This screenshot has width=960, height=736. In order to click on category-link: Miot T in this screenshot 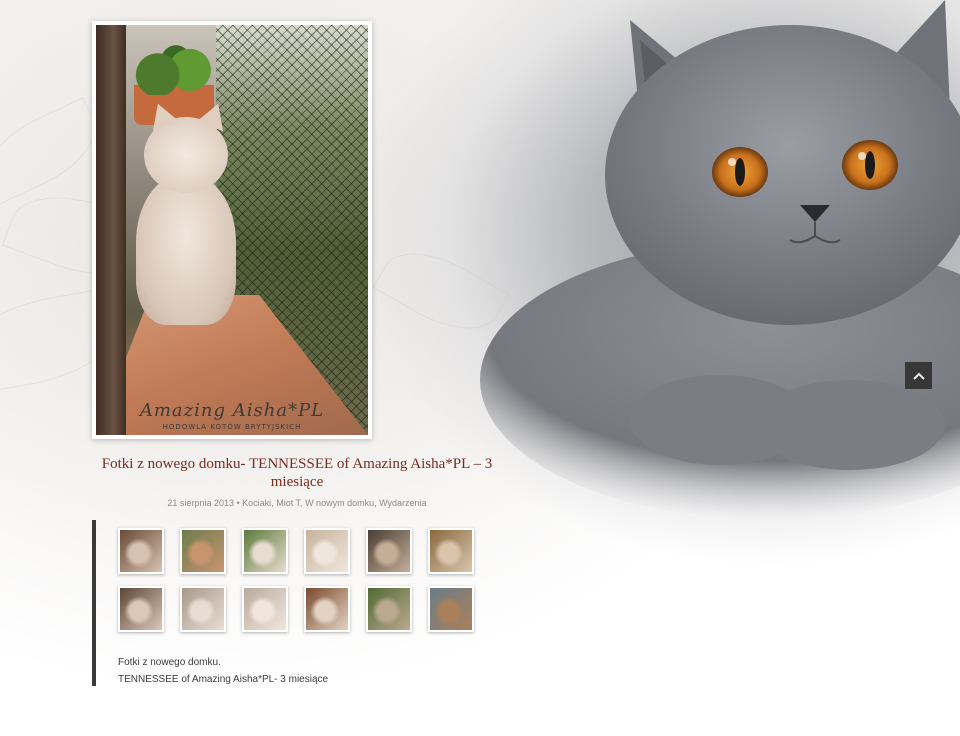, I will do `click(288, 503)`.